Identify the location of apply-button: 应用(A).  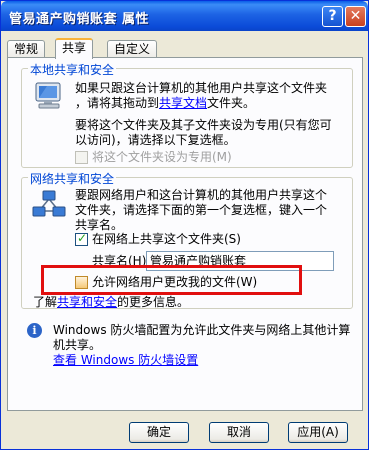
(318, 432).